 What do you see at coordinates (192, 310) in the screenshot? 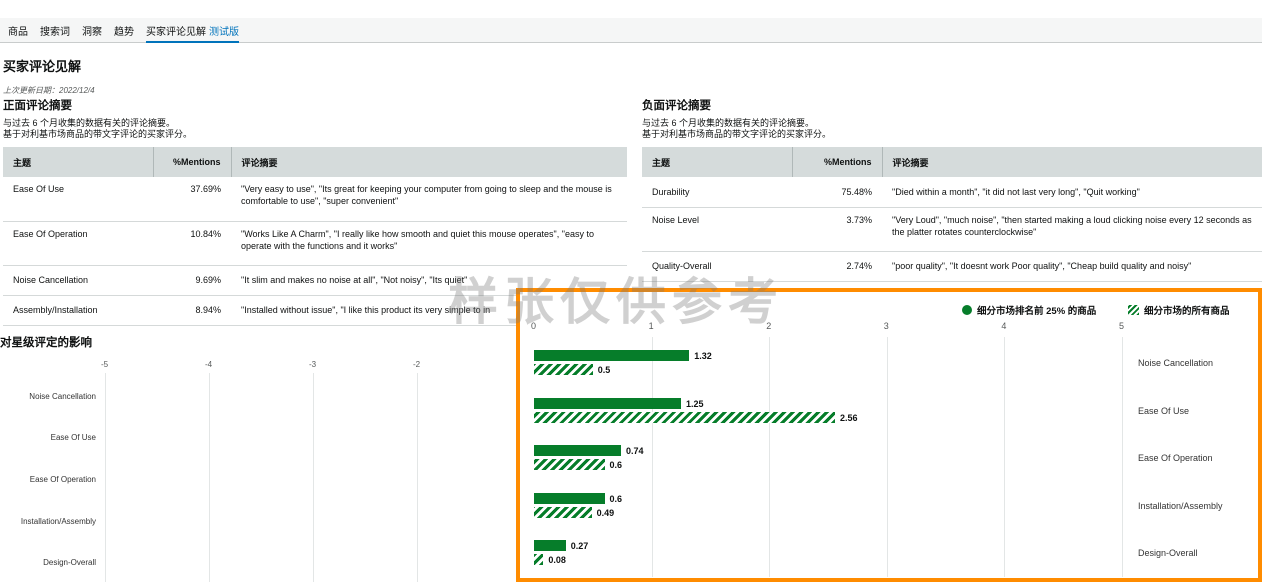
I see `row-mentions: 8.94%` at bounding box center [192, 310].